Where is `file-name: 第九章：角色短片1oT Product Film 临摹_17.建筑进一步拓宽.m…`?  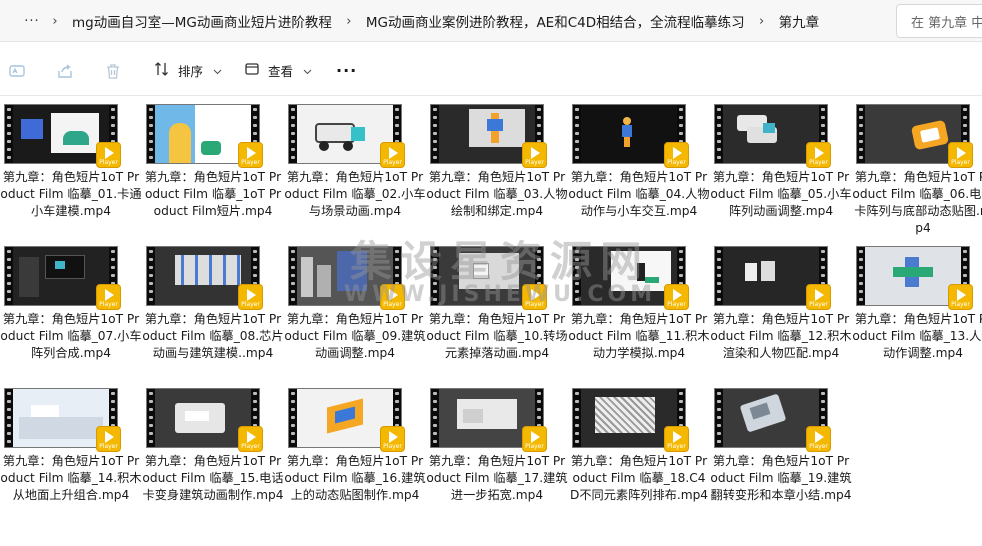
file-name: 第九章：角色短片1oT Product Film 临摹_17.建筑进一步拓宽.m… is located at coordinates (497, 478).